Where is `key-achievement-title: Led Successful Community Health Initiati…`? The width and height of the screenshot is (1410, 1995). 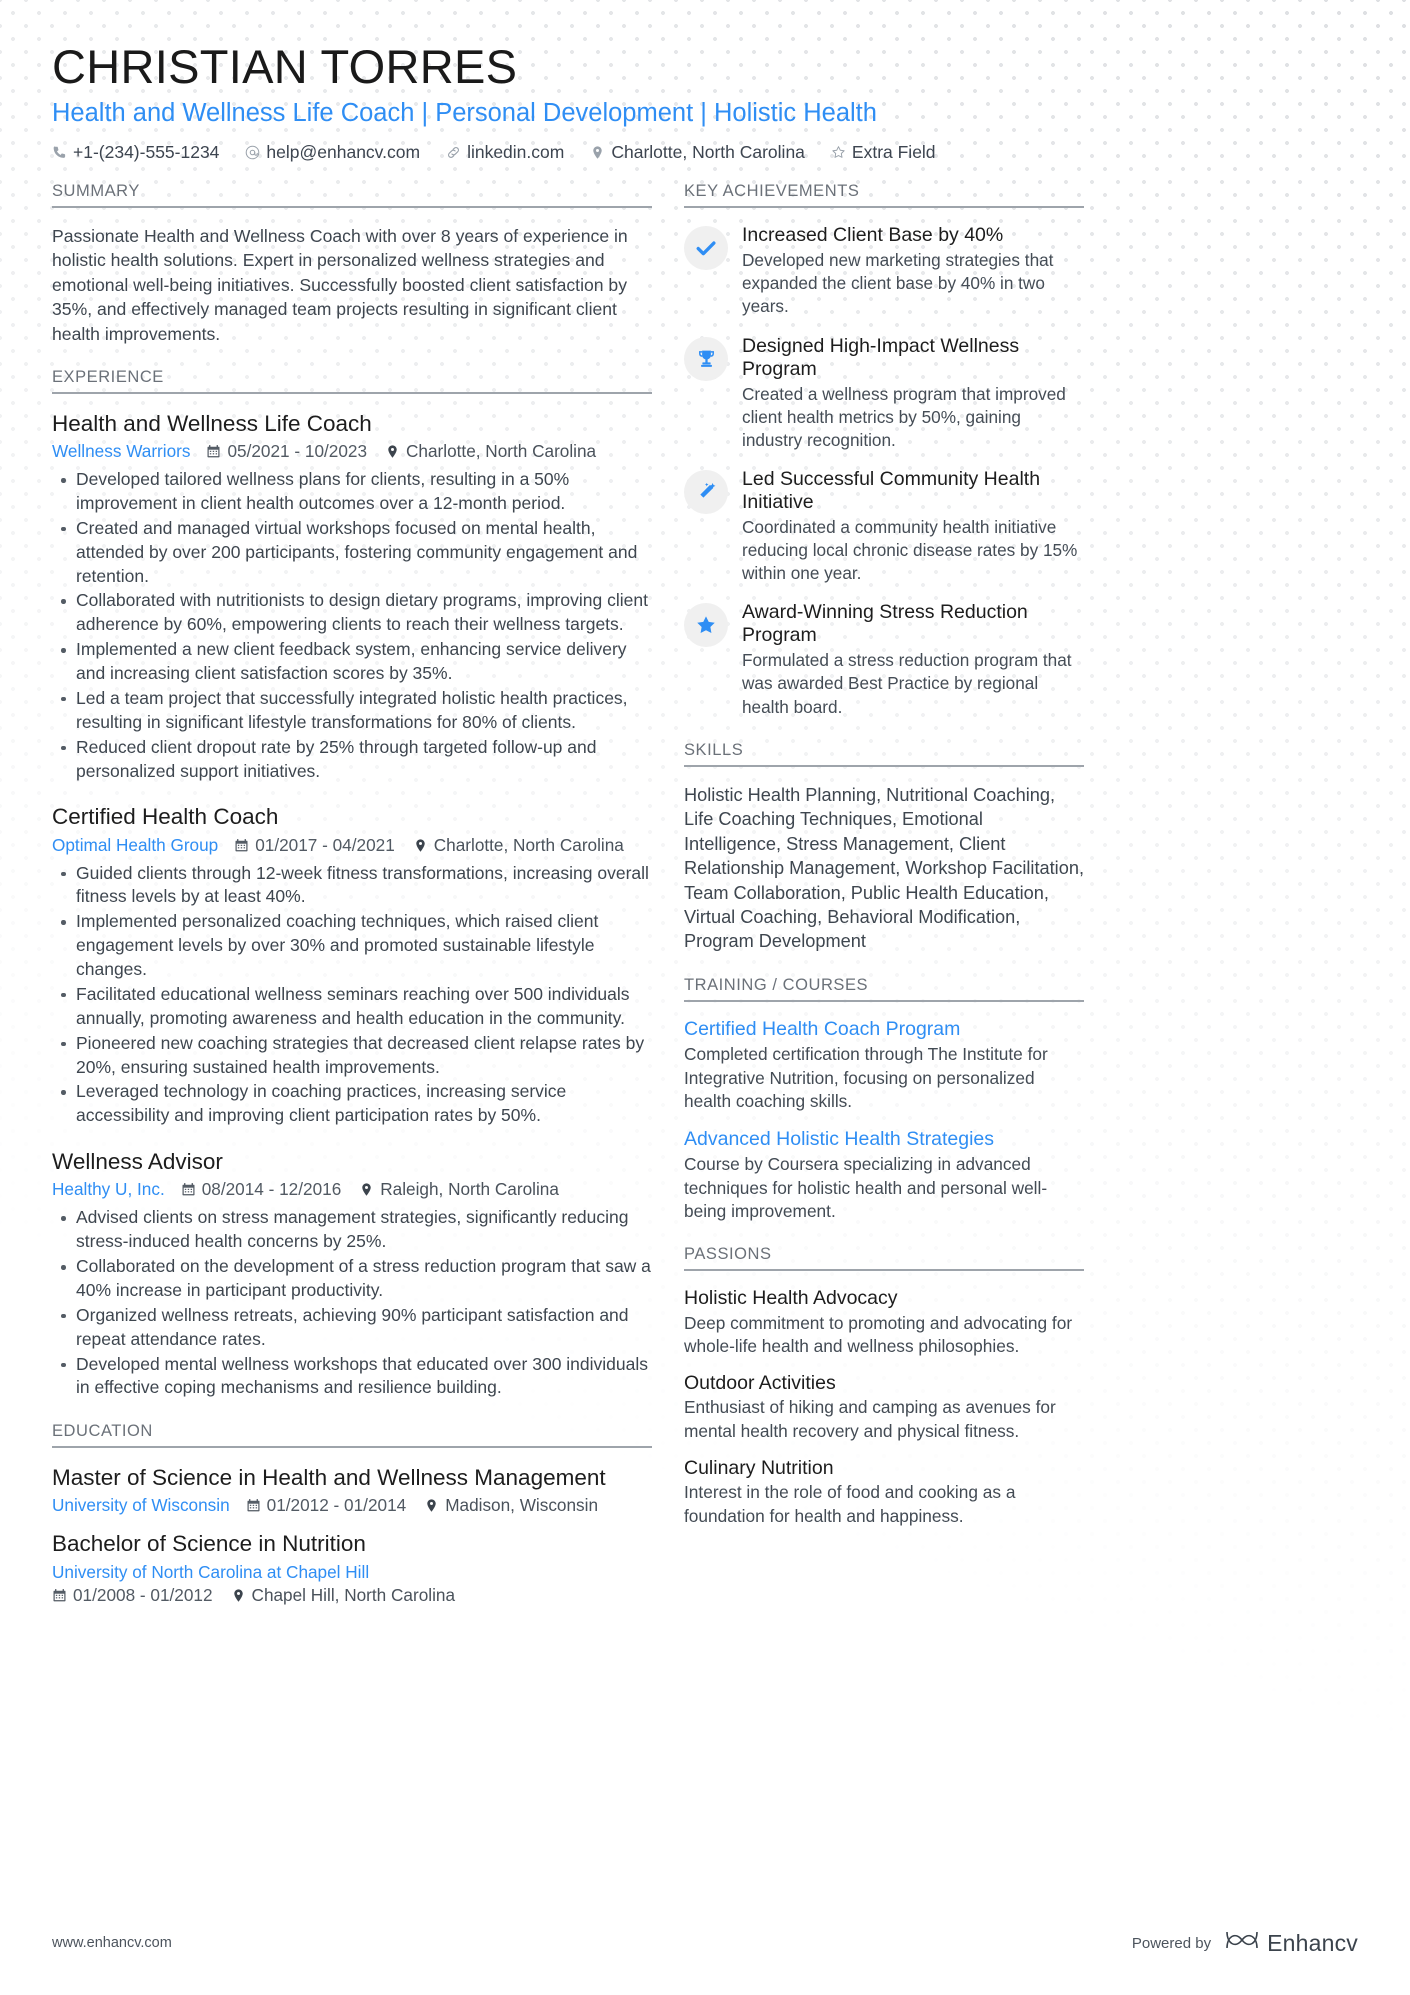
key-achievement-title: Led Successful Community Health Initiati… is located at coordinates (891, 490).